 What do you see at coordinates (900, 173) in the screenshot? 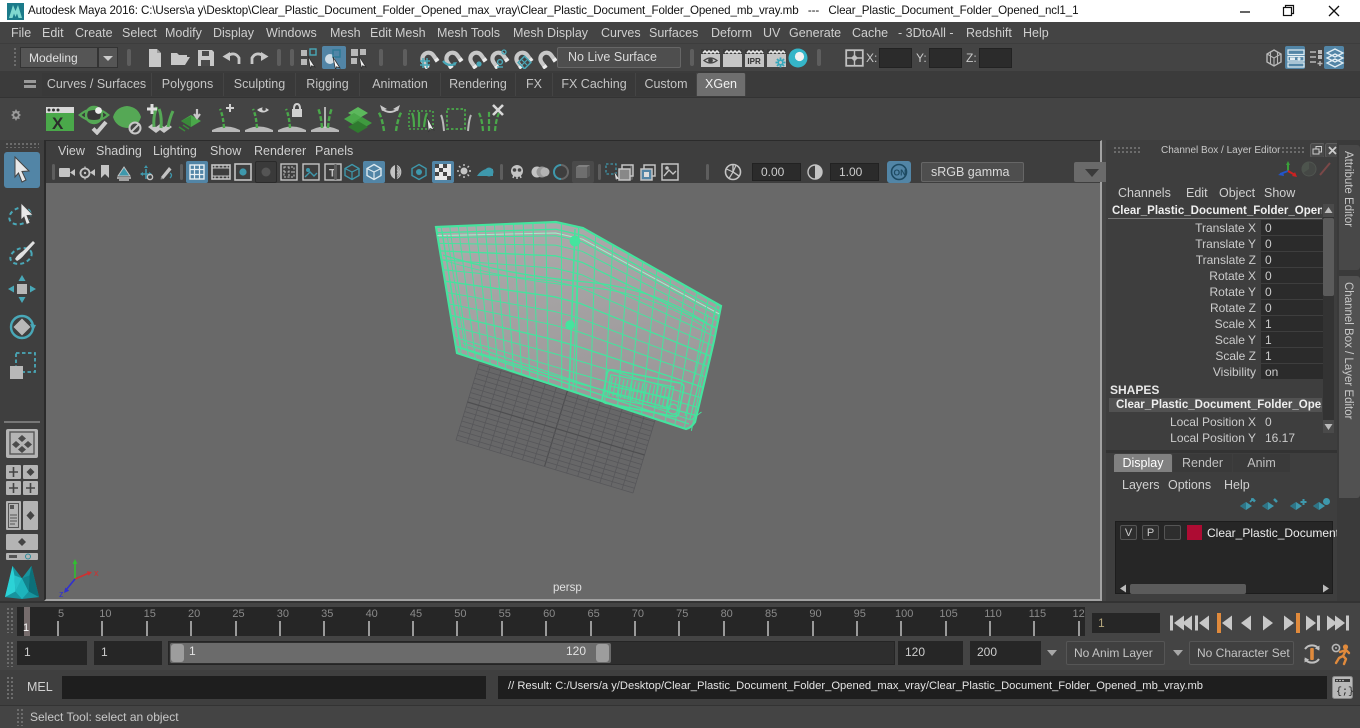
I see `svg-text: ON` at bounding box center [900, 173].